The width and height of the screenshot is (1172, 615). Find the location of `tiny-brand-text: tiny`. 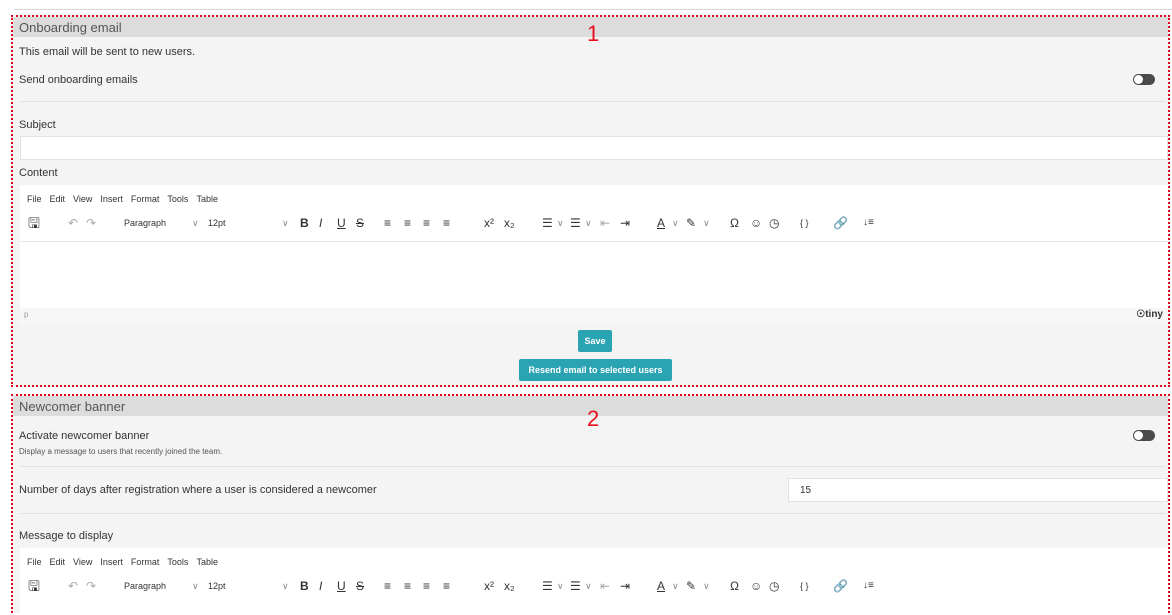

tiny-brand-text: tiny is located at coordinates (1154, 314).